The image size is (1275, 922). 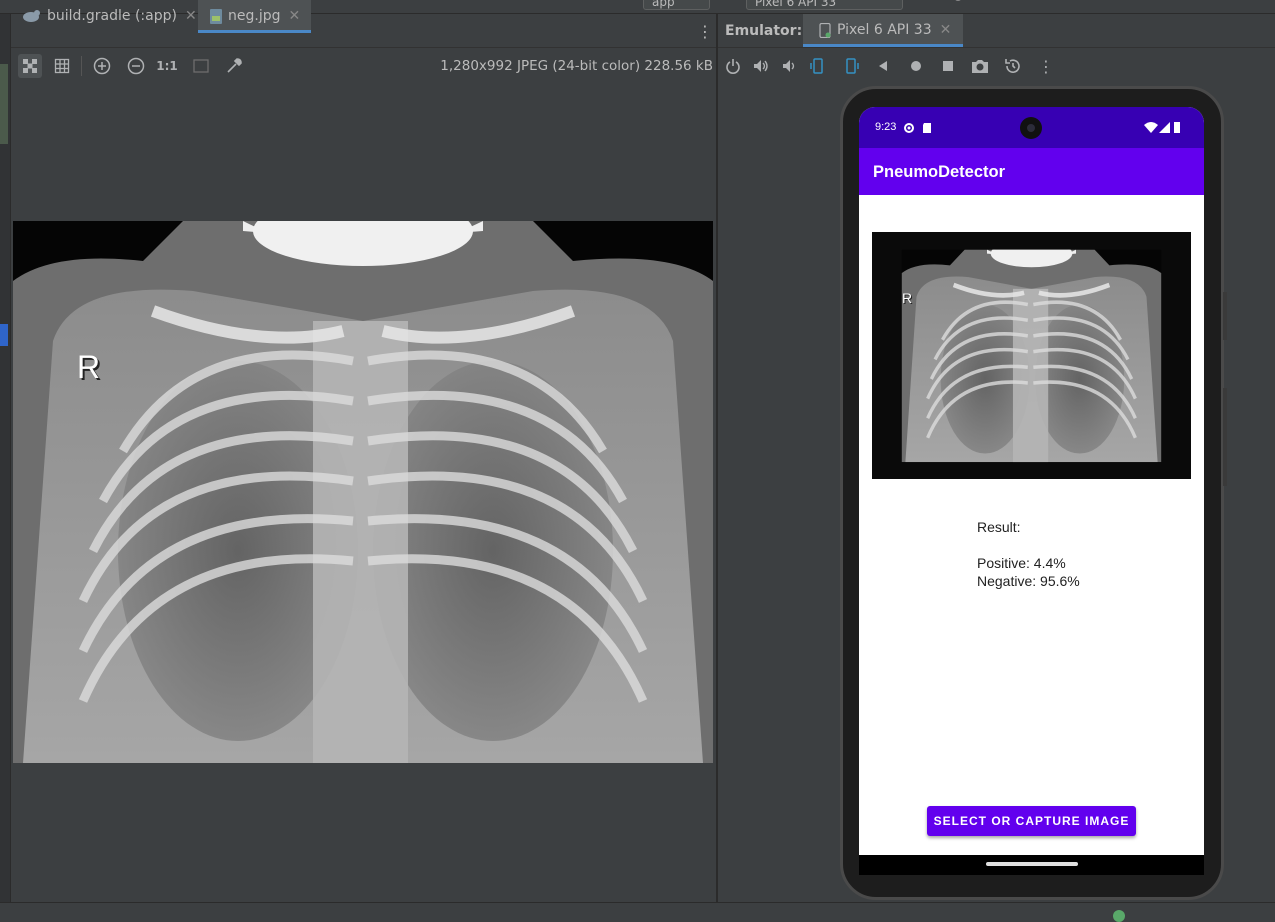 What do you see at coordinates (886, 127) in the screenshot?
I see `status-time: 9:23` at bounding box center [886, 127].